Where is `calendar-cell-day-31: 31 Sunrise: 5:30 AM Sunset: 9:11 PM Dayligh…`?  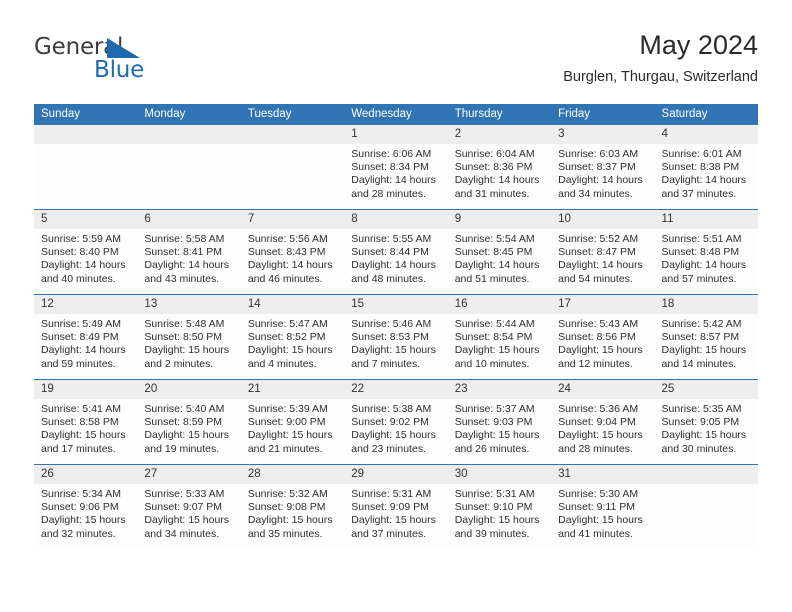 calendar-cell-day-31: 31 Sunrise: 5:30 AM Sunset: 9:11 PM Dayligh… is located at coordinates (603, 506).